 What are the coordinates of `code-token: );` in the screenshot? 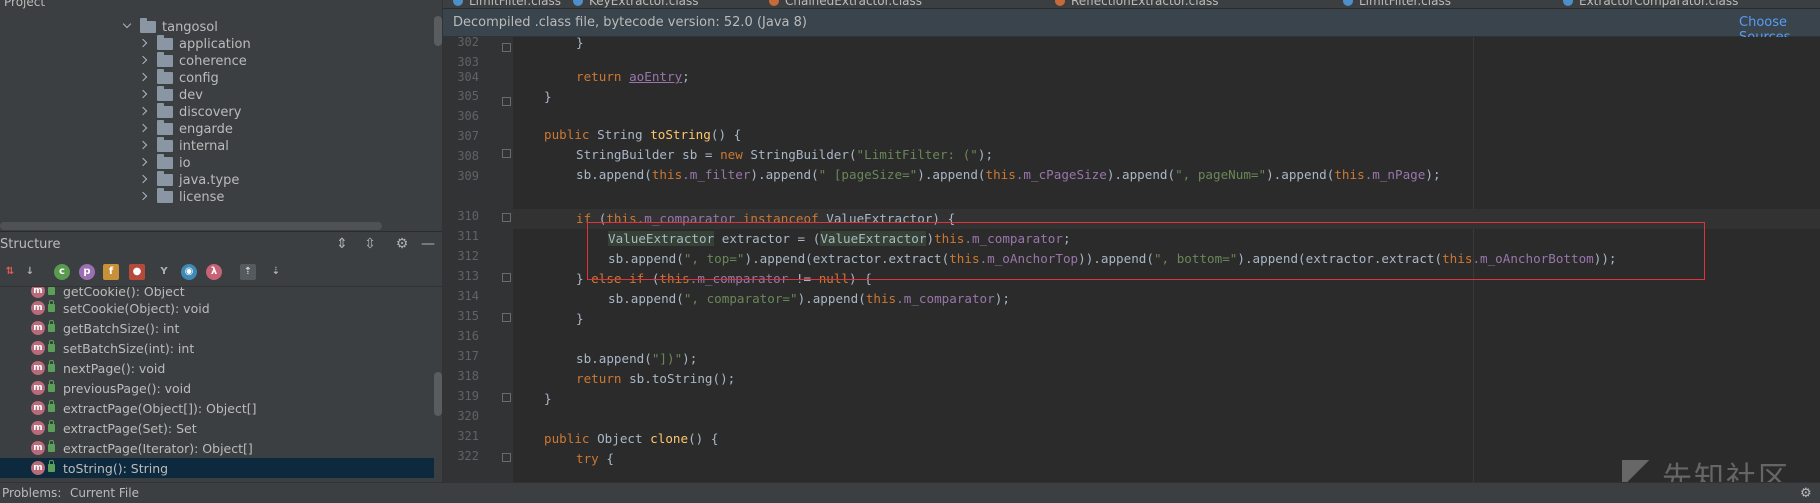 It's located at (985, 154).